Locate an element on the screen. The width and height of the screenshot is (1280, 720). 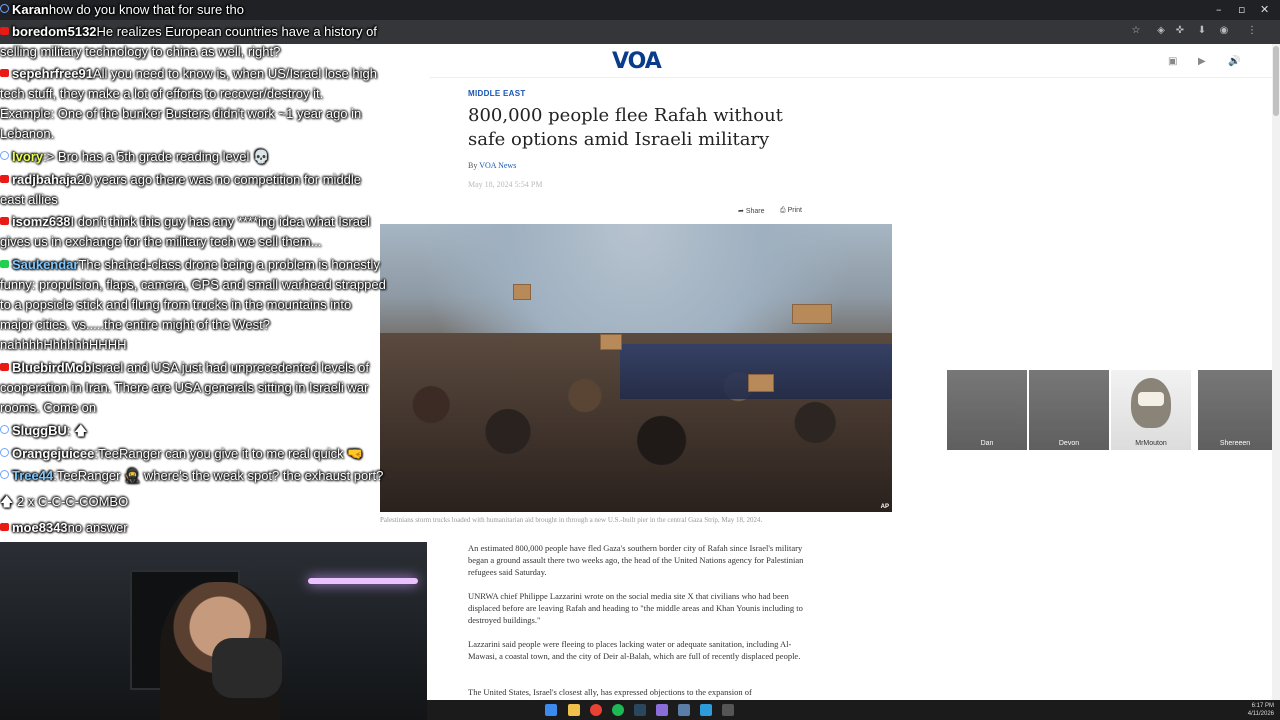
radio-icon: ▣ is located at coordinates (1172, 61).